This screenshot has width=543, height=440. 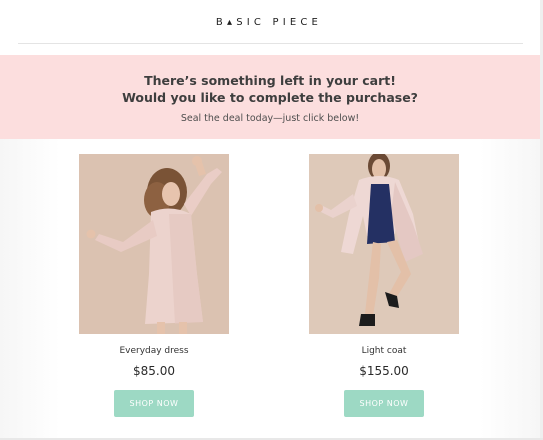 I want to click on product-name: Everyday dress, so click(x=154, y=351).